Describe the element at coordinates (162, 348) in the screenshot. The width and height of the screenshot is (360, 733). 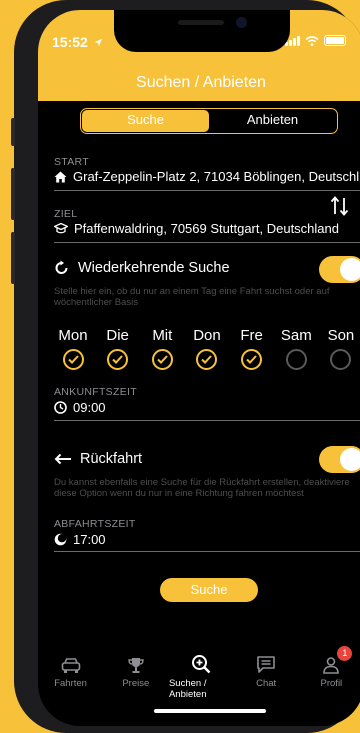
I see `day-mit: Mit` at that location.